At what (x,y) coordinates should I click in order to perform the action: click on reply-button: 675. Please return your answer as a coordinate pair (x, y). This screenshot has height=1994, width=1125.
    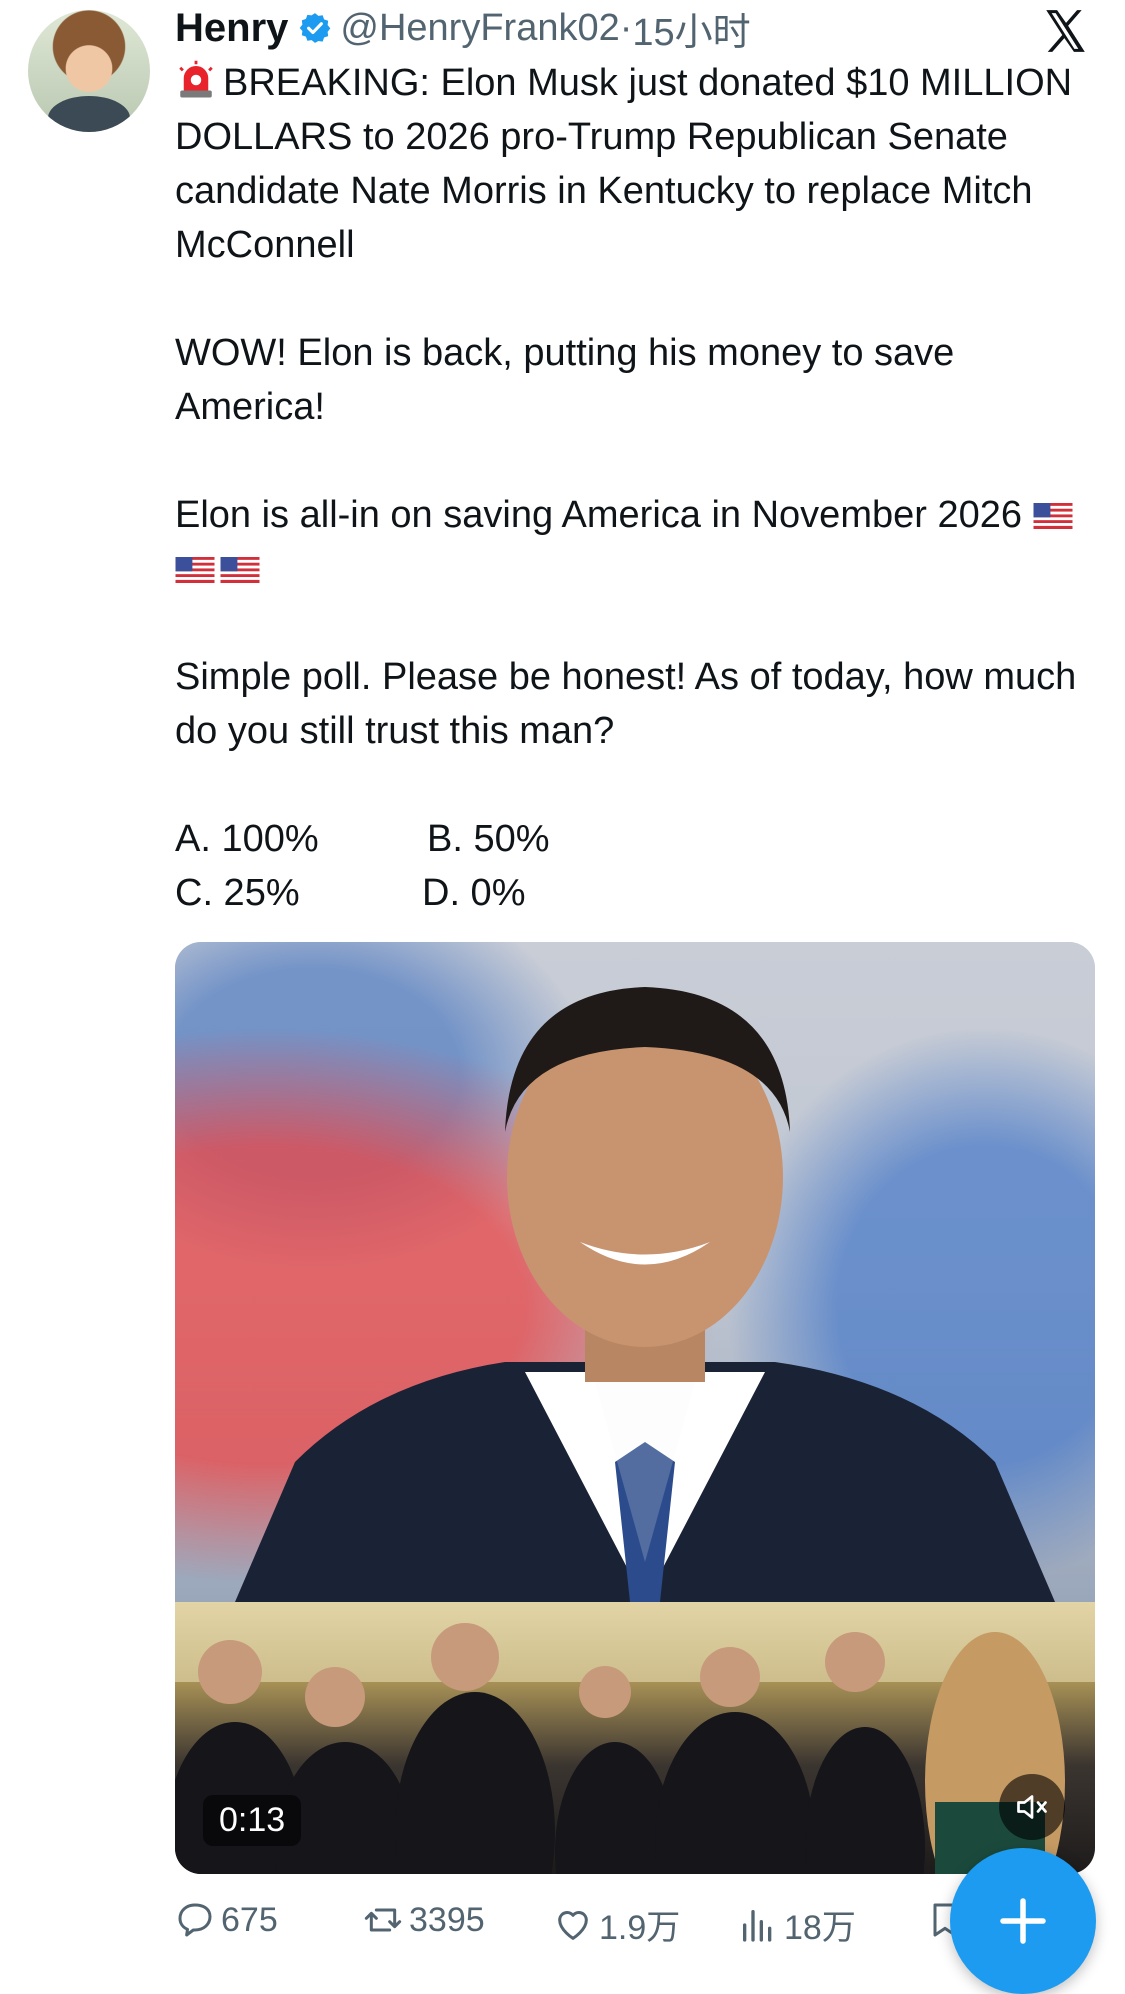
    Looking at the image, I should click on (226, 1920).